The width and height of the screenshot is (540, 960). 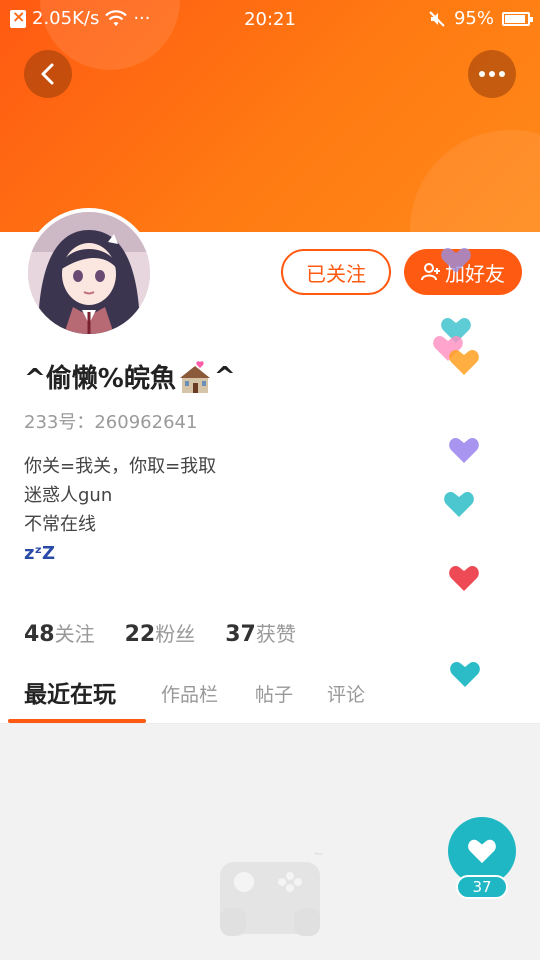 I want to click on bio-line: 迷惑人gun, so click(x=68, y=495).